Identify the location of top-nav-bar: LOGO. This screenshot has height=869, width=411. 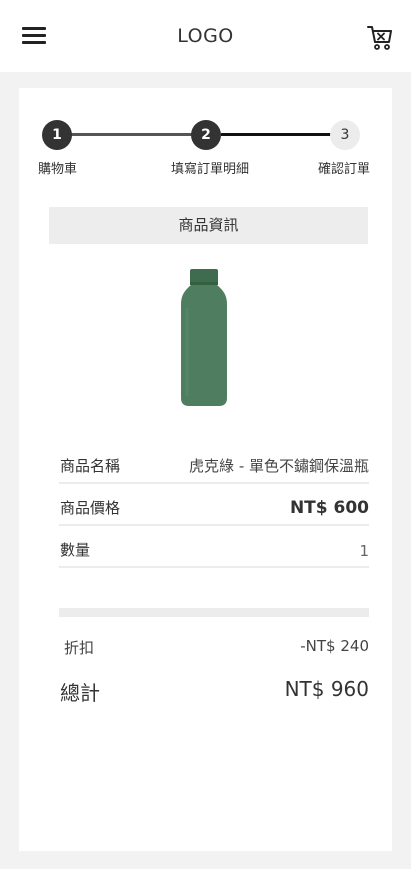
(205, 36).